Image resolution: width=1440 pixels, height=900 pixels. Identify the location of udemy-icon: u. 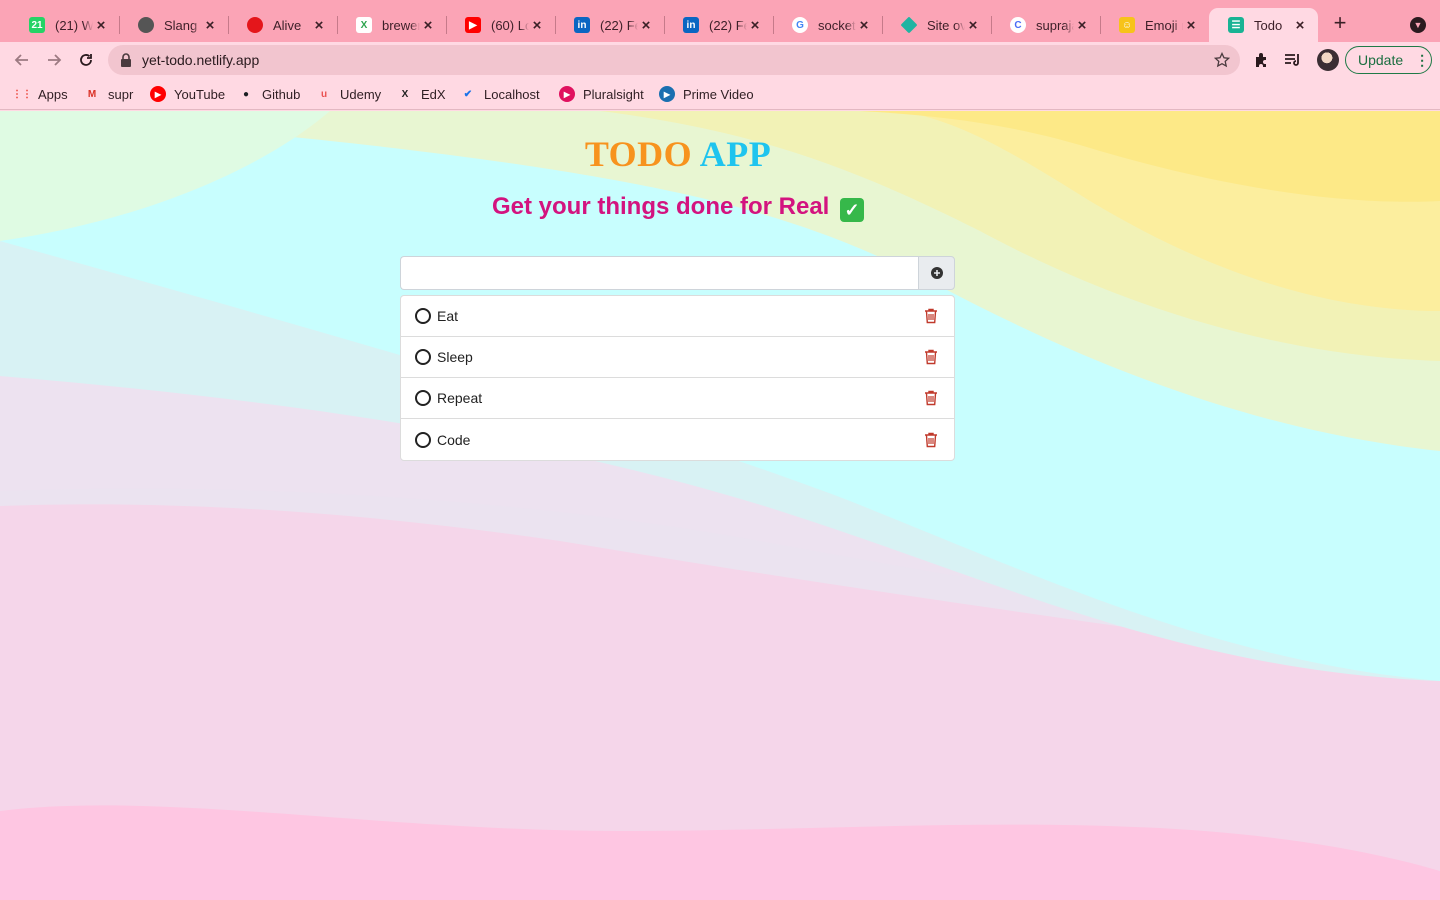
(324, 94).